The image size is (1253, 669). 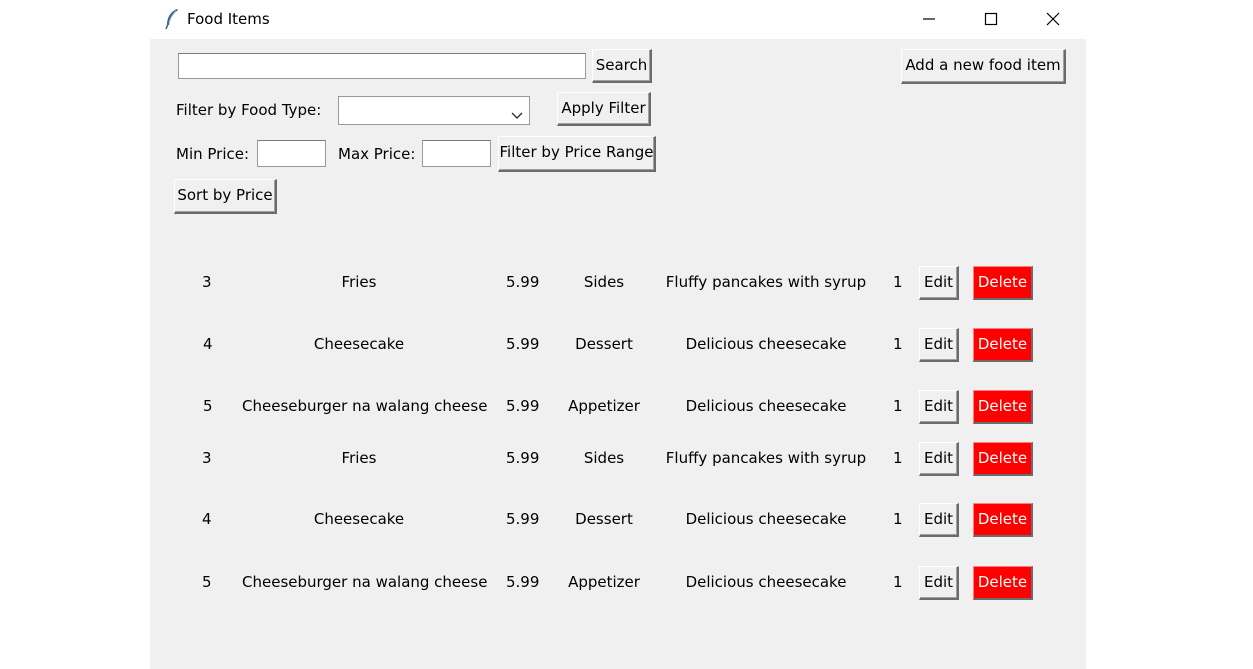 What do you see at coordinates (382, 66) in the screenshot?
I see `search-input` at bounding box center [382, 66].